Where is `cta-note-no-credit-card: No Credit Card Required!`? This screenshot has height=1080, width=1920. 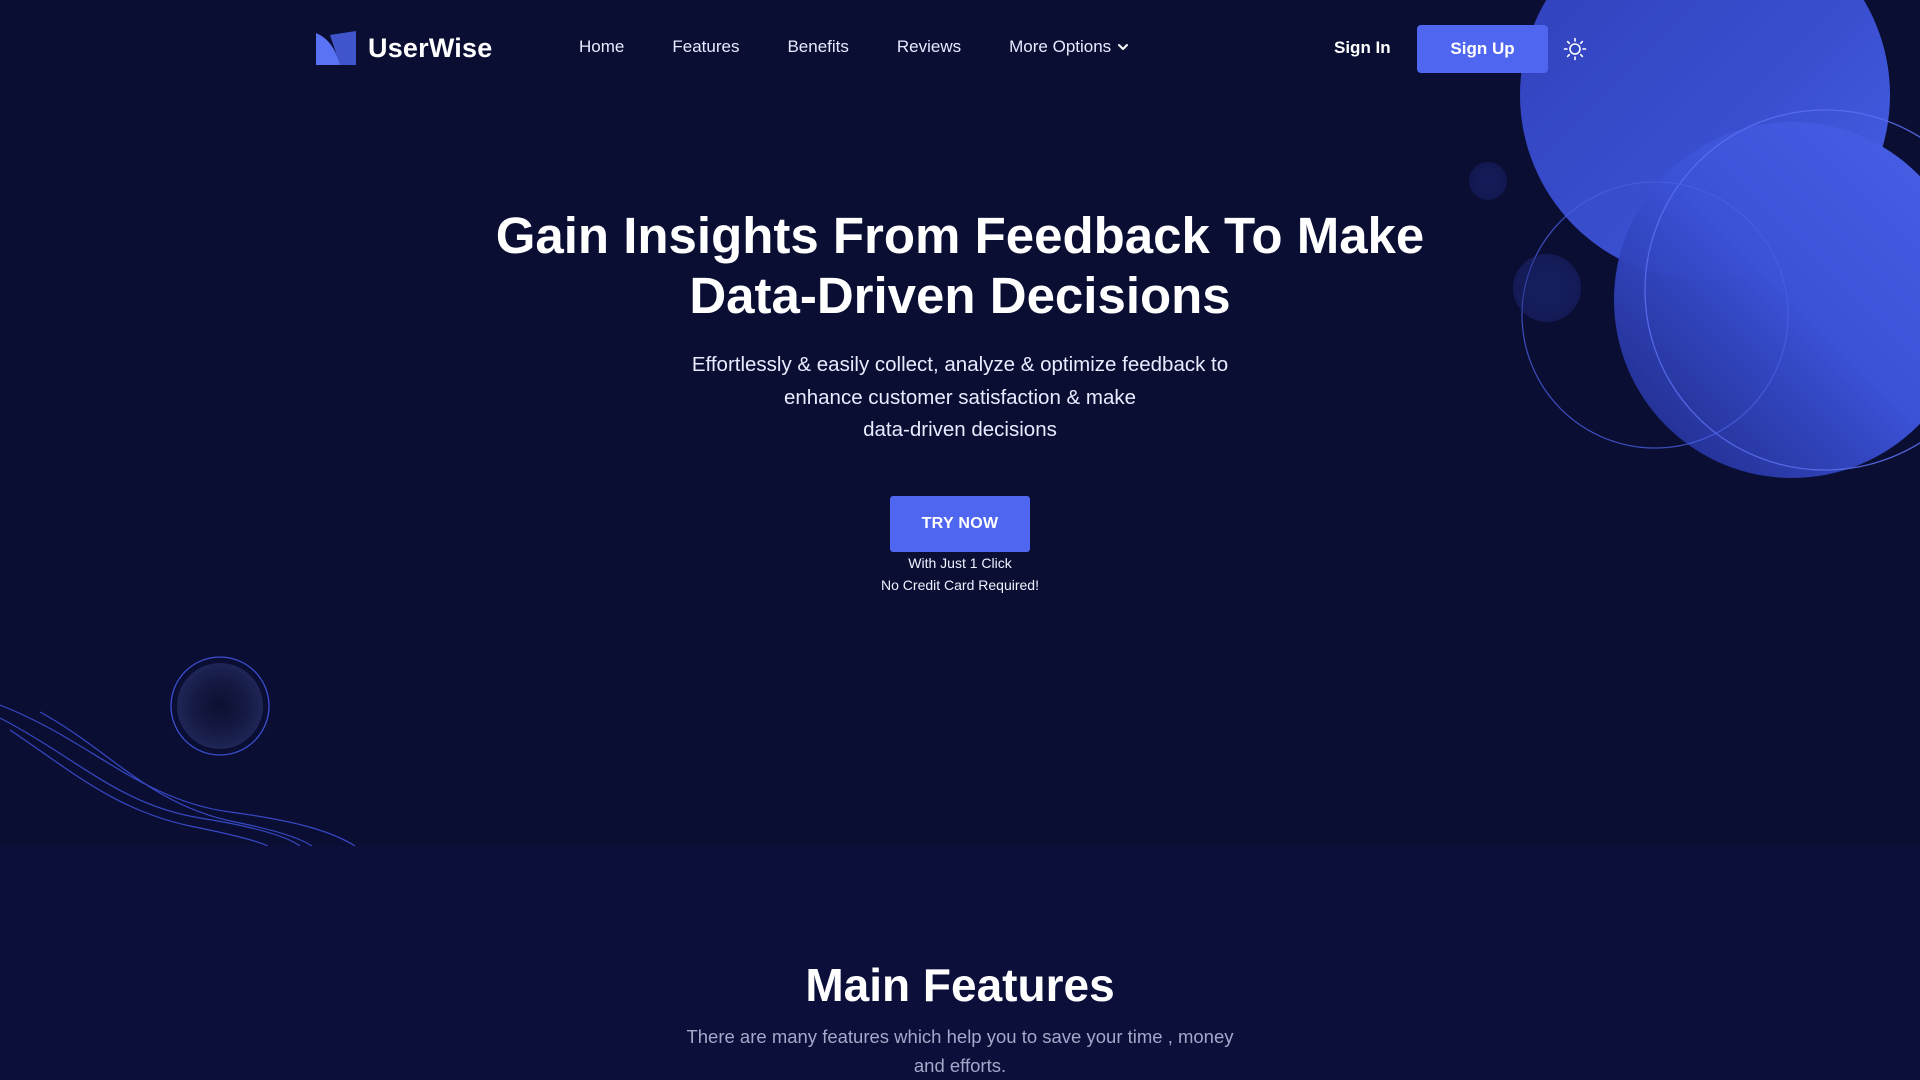 cta-note-no-credit-card: No Credit Card Required! is located at coordinates (960, 585).